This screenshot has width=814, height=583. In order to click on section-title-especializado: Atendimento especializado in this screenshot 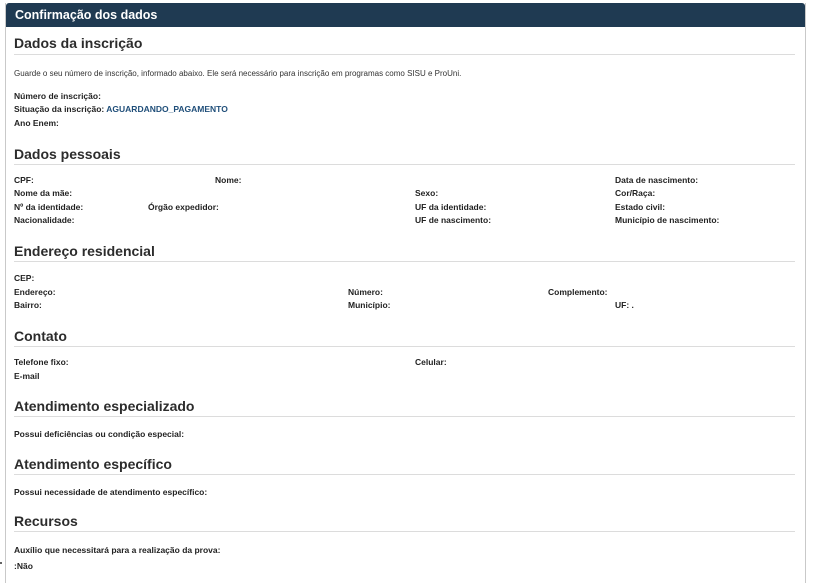, I will do `click(104, 406)`.